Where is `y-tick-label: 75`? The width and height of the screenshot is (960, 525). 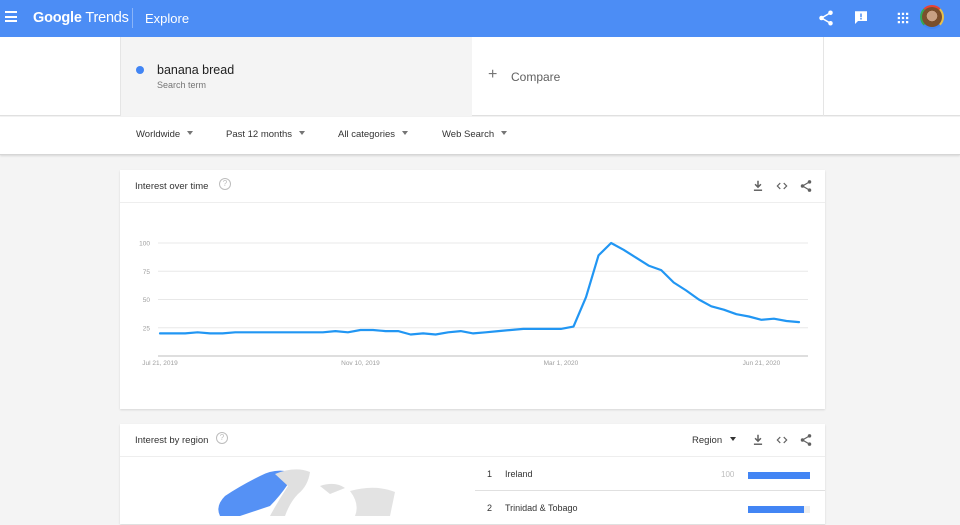
y-tick-label: 75 is located at coordinates (147, 272).